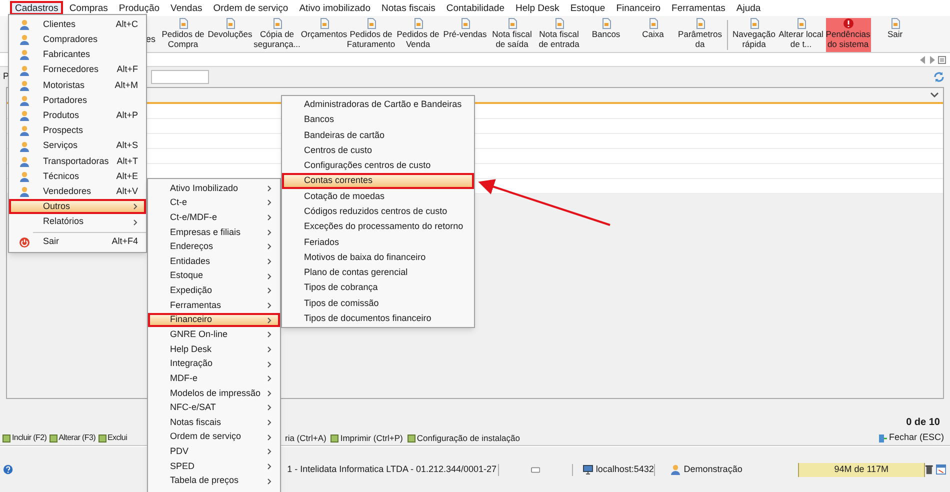 Image resolution: width=950 pixels, height=492 pixels. What do you see at coordinates (77, 40) in the screenshot?
I see `menu-item: Compradores` at bounding box center [77, 40].